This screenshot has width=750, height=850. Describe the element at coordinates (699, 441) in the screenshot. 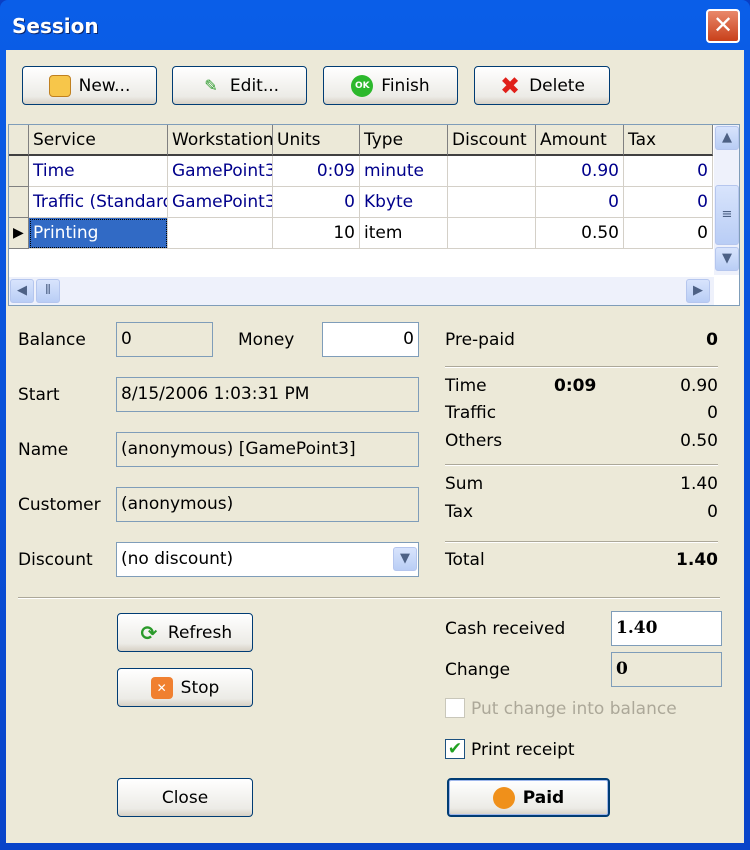

I see `others-value: 0.50` at that location.